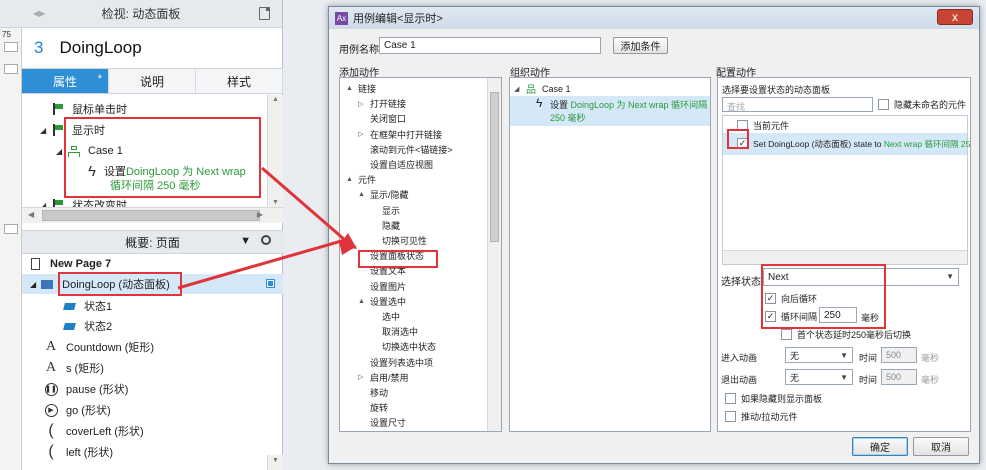 The width and height of the screenshot is (986, 470). Describe the element at coordinates (267, 228) in the screenshot. I see `annotation-arrow` at that location.